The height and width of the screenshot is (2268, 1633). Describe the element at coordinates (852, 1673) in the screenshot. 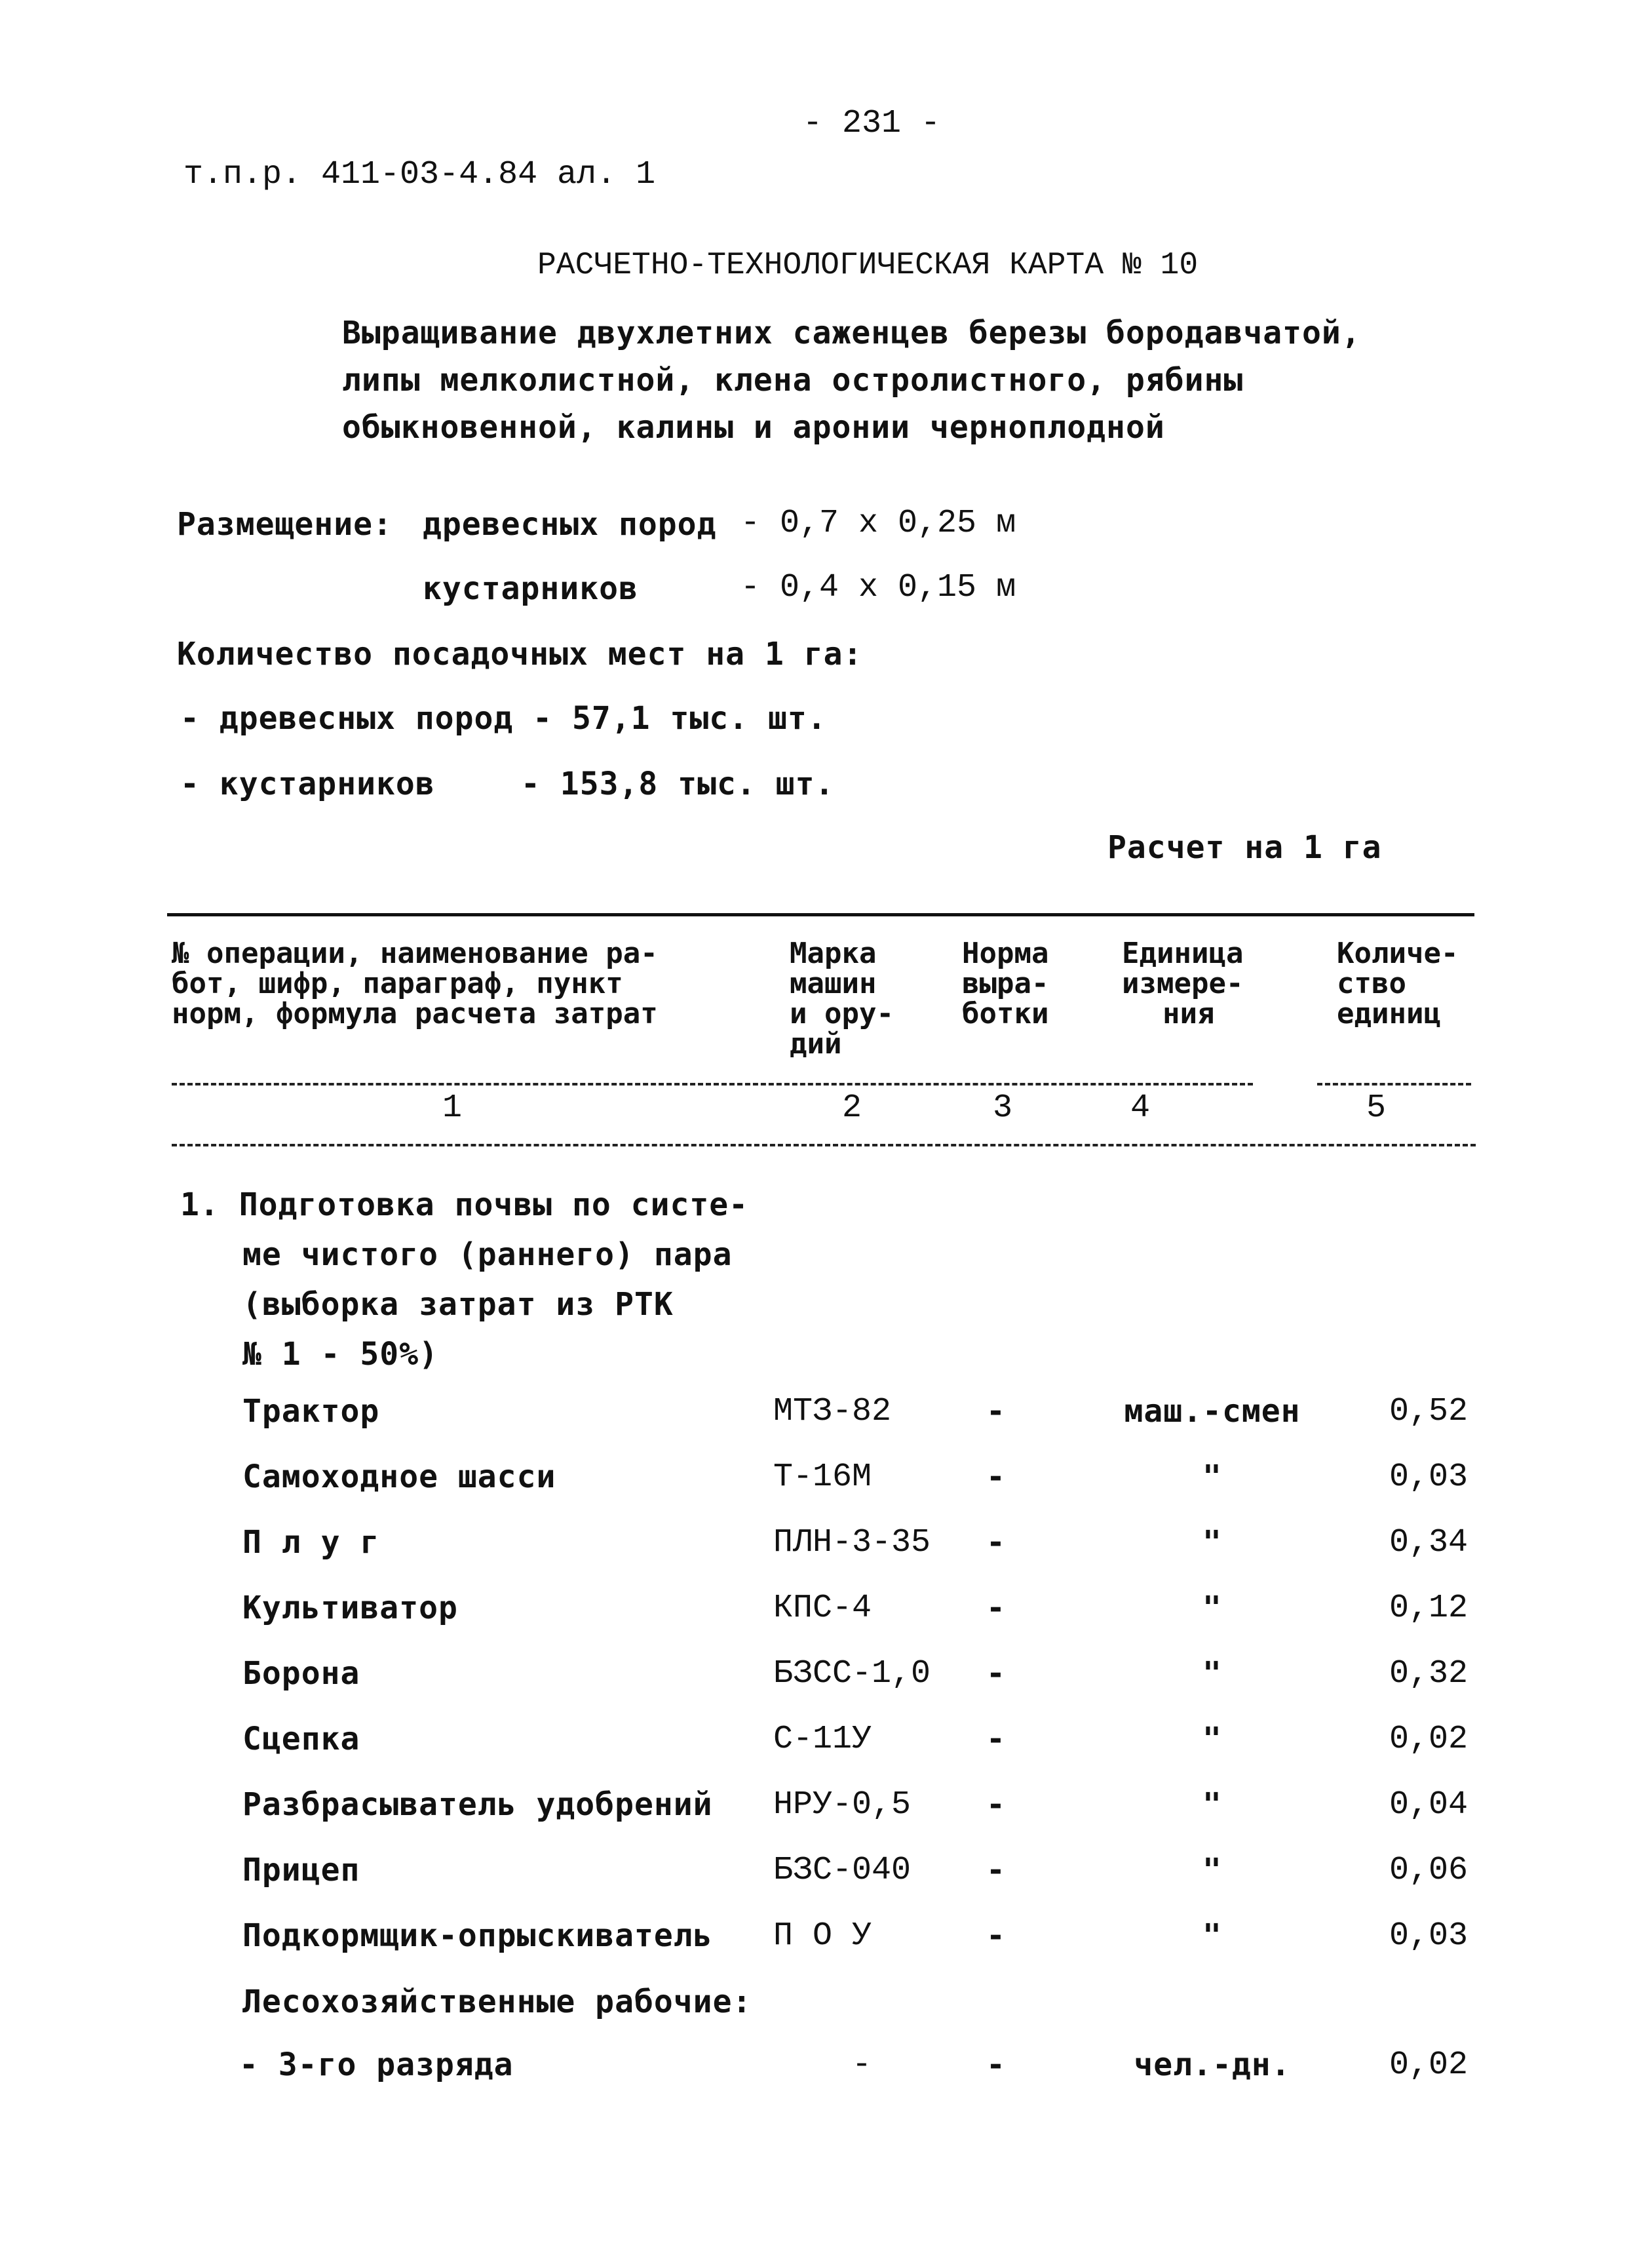

I see `cell-machine-mark: БЗСС-1,0` at that location.